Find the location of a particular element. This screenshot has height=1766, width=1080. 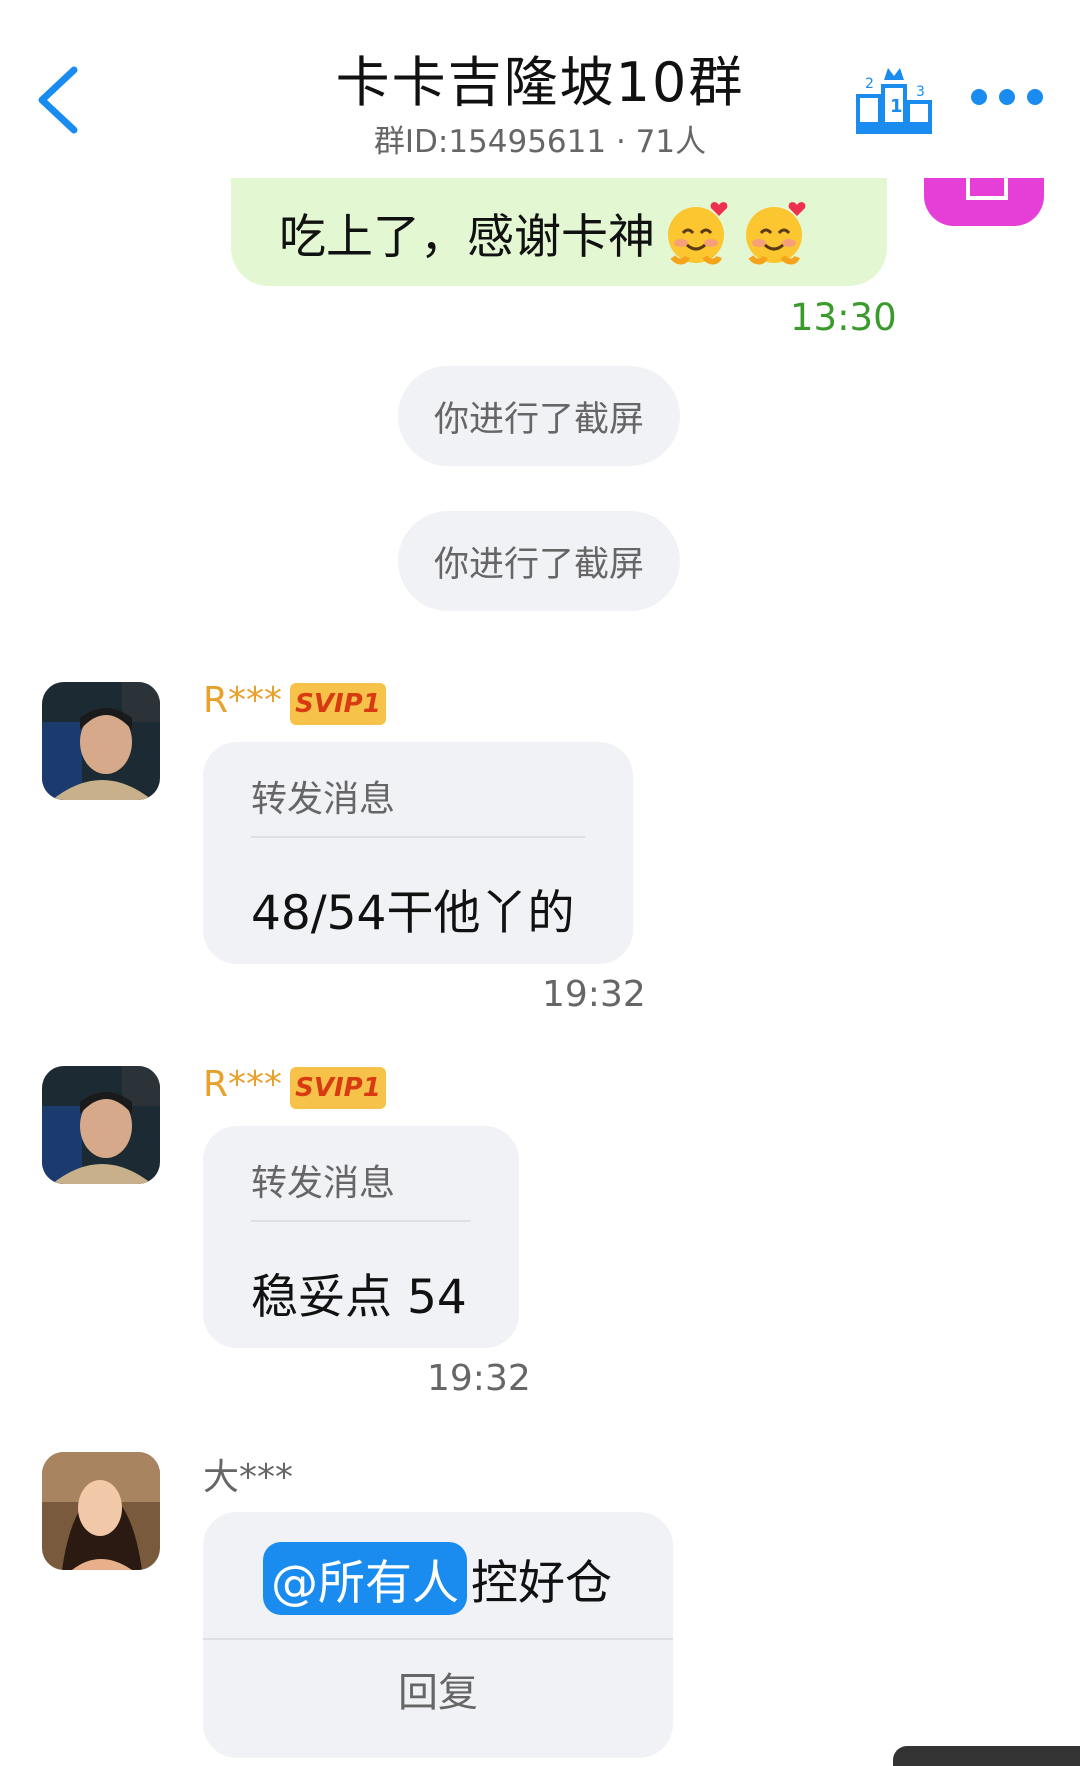

ranking-button: 2 1 3 is located at coordinates (894, 98).